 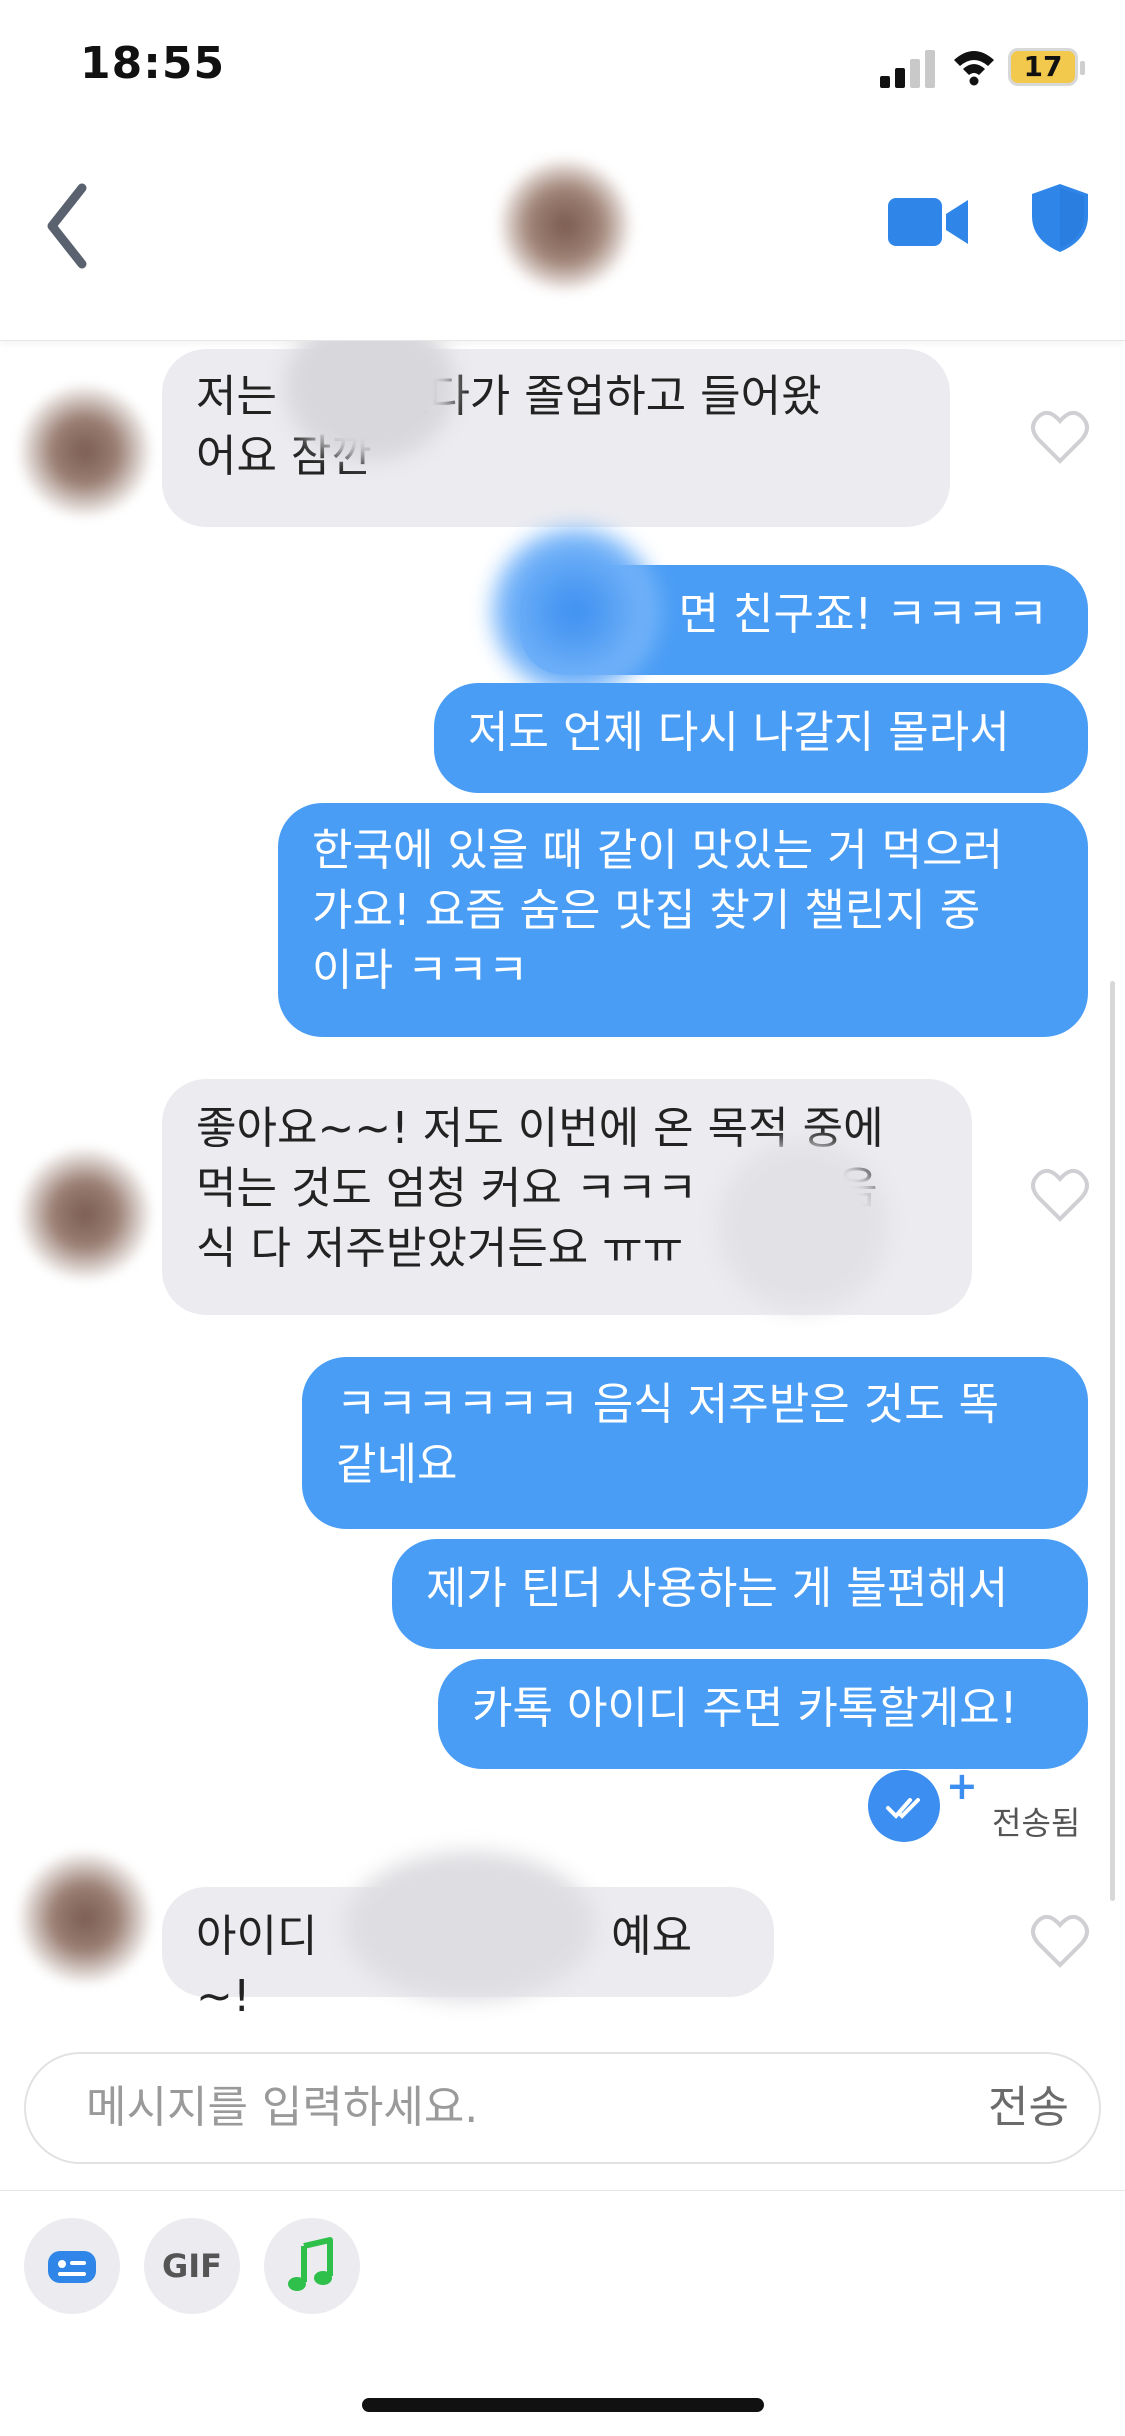 I want to click on message-input: 메시지를 입력하세요., so click(x=486, y=2108).